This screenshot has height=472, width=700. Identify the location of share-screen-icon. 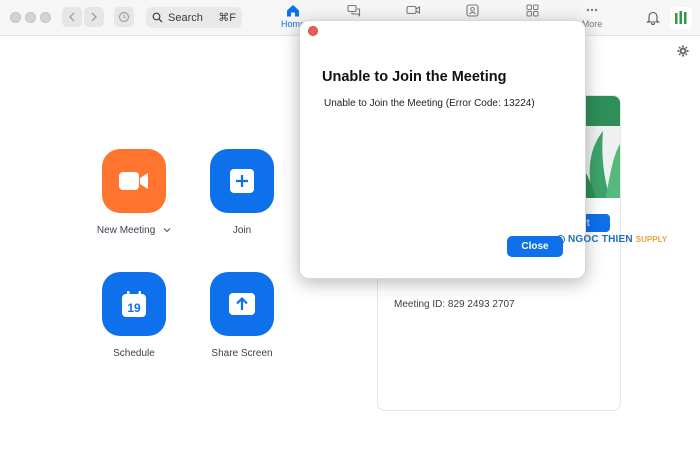
(242, 304).